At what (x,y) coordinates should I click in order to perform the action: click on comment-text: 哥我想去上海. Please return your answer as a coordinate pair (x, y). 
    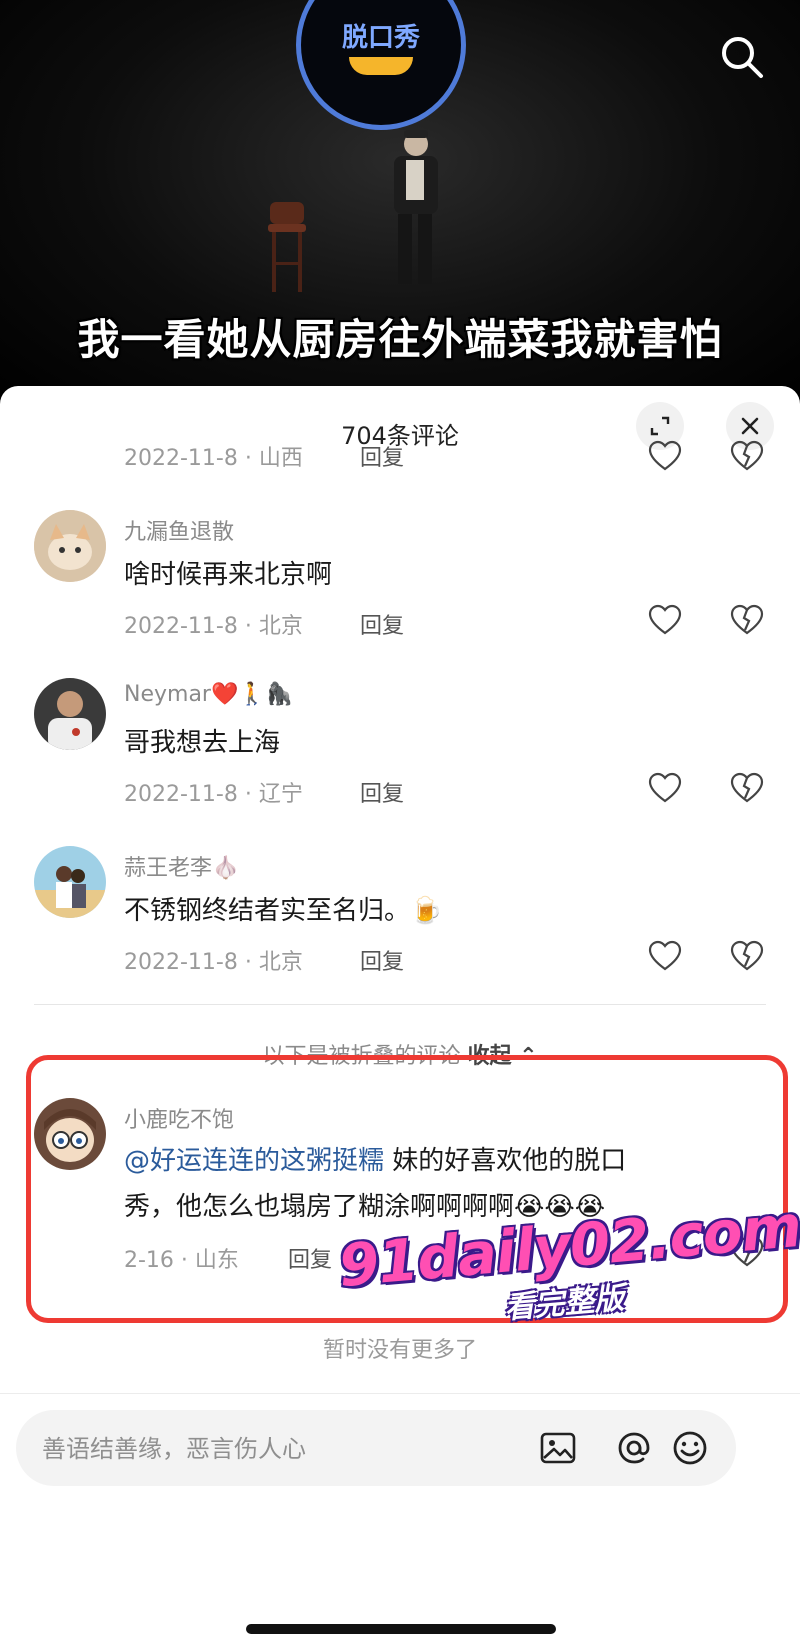
    Looking at the image, I should click on (202, 743).